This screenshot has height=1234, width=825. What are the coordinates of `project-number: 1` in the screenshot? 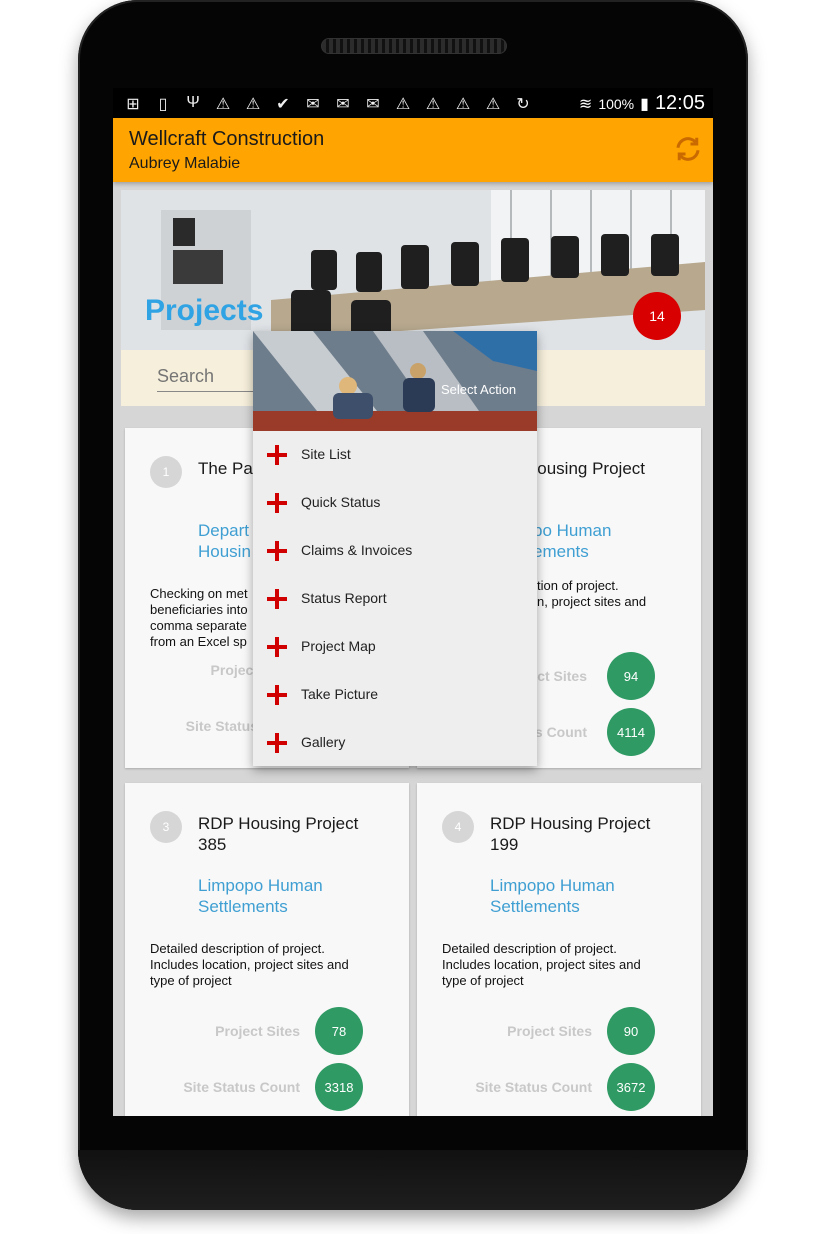 It's located at (166, 472).